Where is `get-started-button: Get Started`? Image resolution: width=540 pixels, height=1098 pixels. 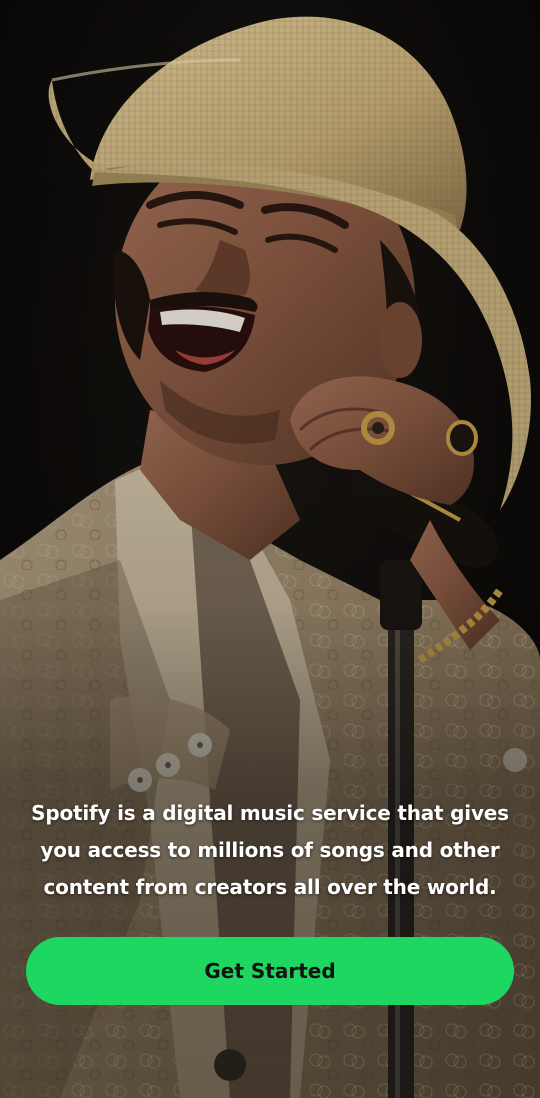
get-started-button: Get Started is located at coordinates (270, 971).